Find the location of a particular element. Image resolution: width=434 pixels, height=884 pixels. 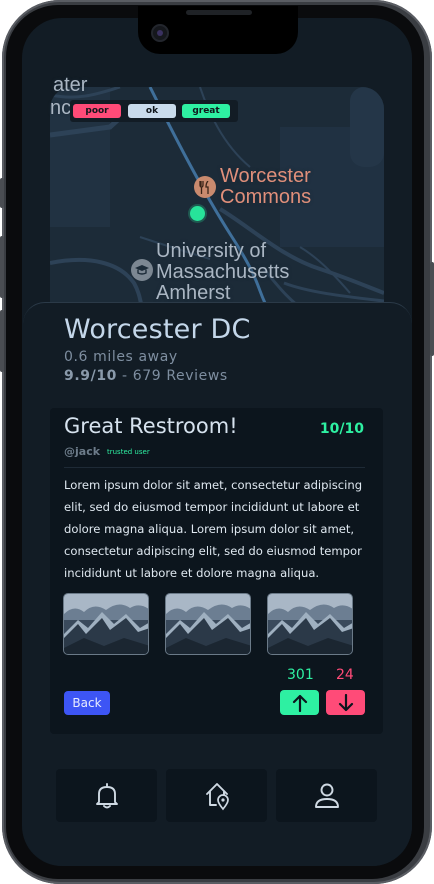

legend-great: great is located at coordinates (206, 111).